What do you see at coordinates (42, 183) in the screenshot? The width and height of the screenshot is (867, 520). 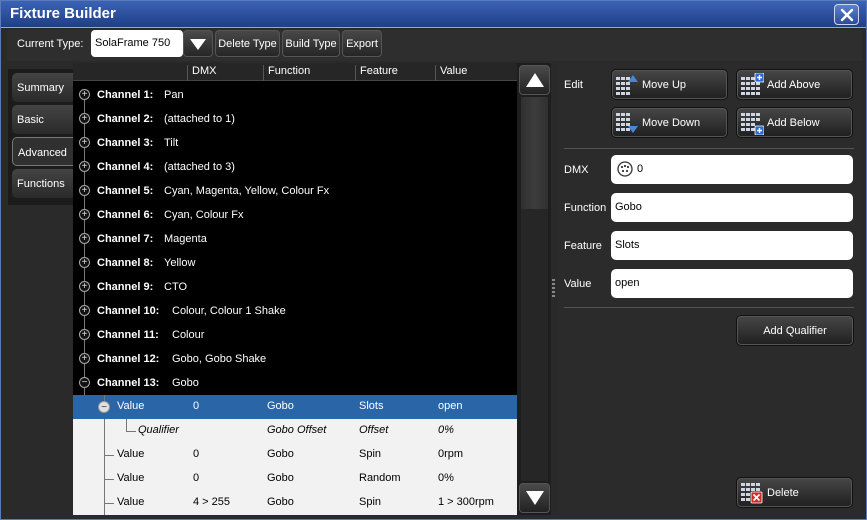 I see `tab-functions: Functions` at bounding box center [42, 183].